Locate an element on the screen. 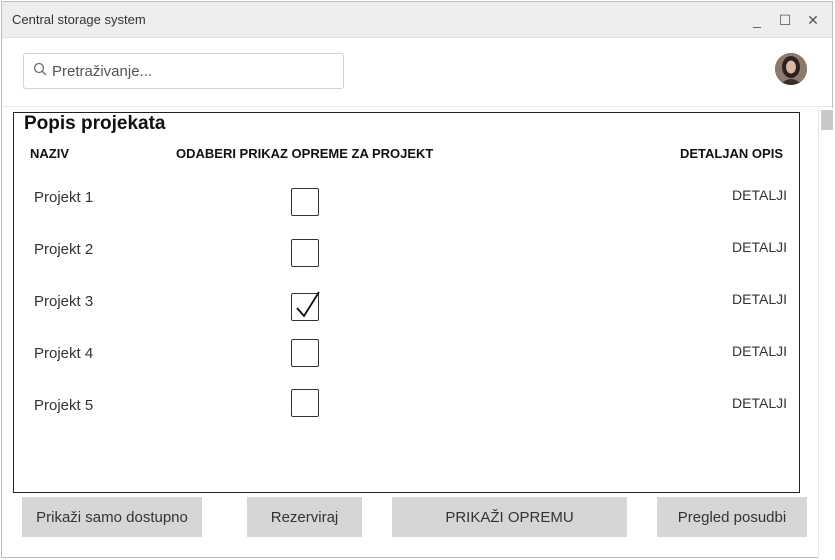 The width and height of the screenshot is (835, 560). column-header-select: ODABERI PRIKAZ OPREME ZA PROJEKT is located at coordinates (305, 153).